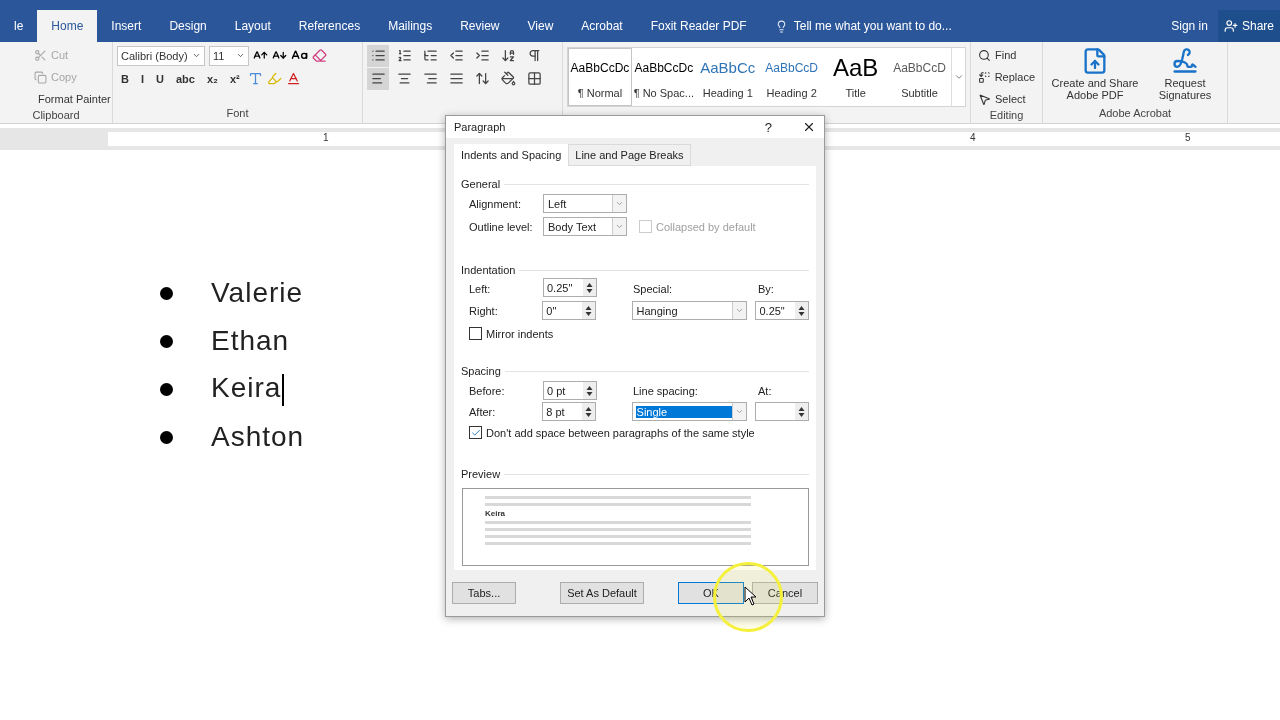  Describe the element at coordinates (666, 390) in the screenshot. I see `field-label: Line spacing:` at that location.